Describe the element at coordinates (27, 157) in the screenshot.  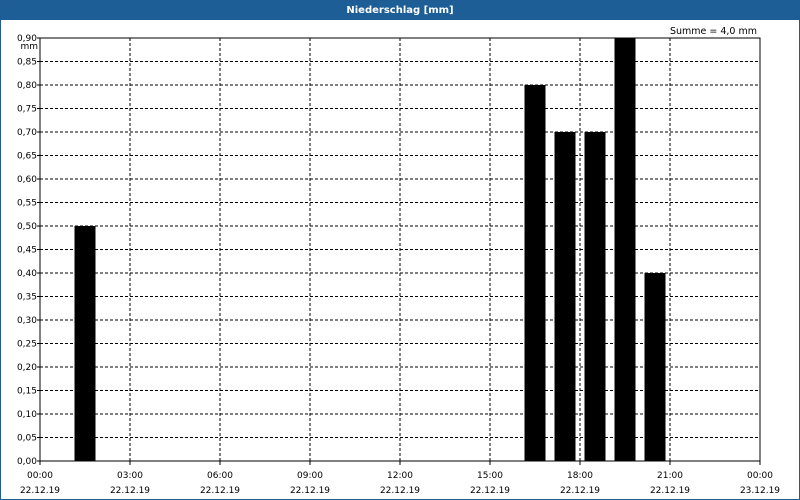
I see `y-tick-label: 0,65` at that location.